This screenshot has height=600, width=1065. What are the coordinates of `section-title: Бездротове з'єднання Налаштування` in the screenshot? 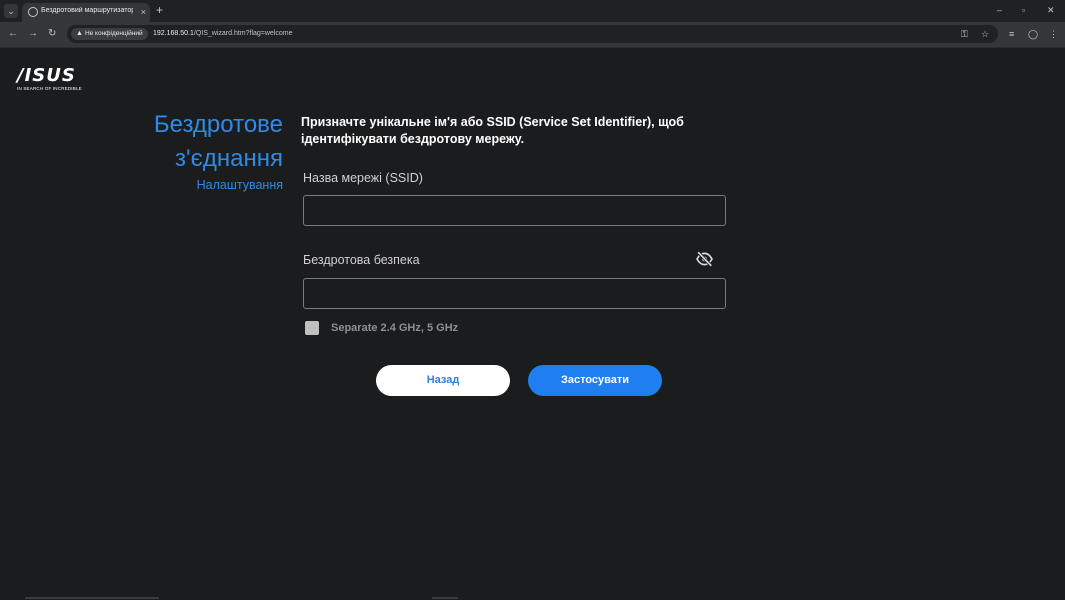 It's located at (218, 150).